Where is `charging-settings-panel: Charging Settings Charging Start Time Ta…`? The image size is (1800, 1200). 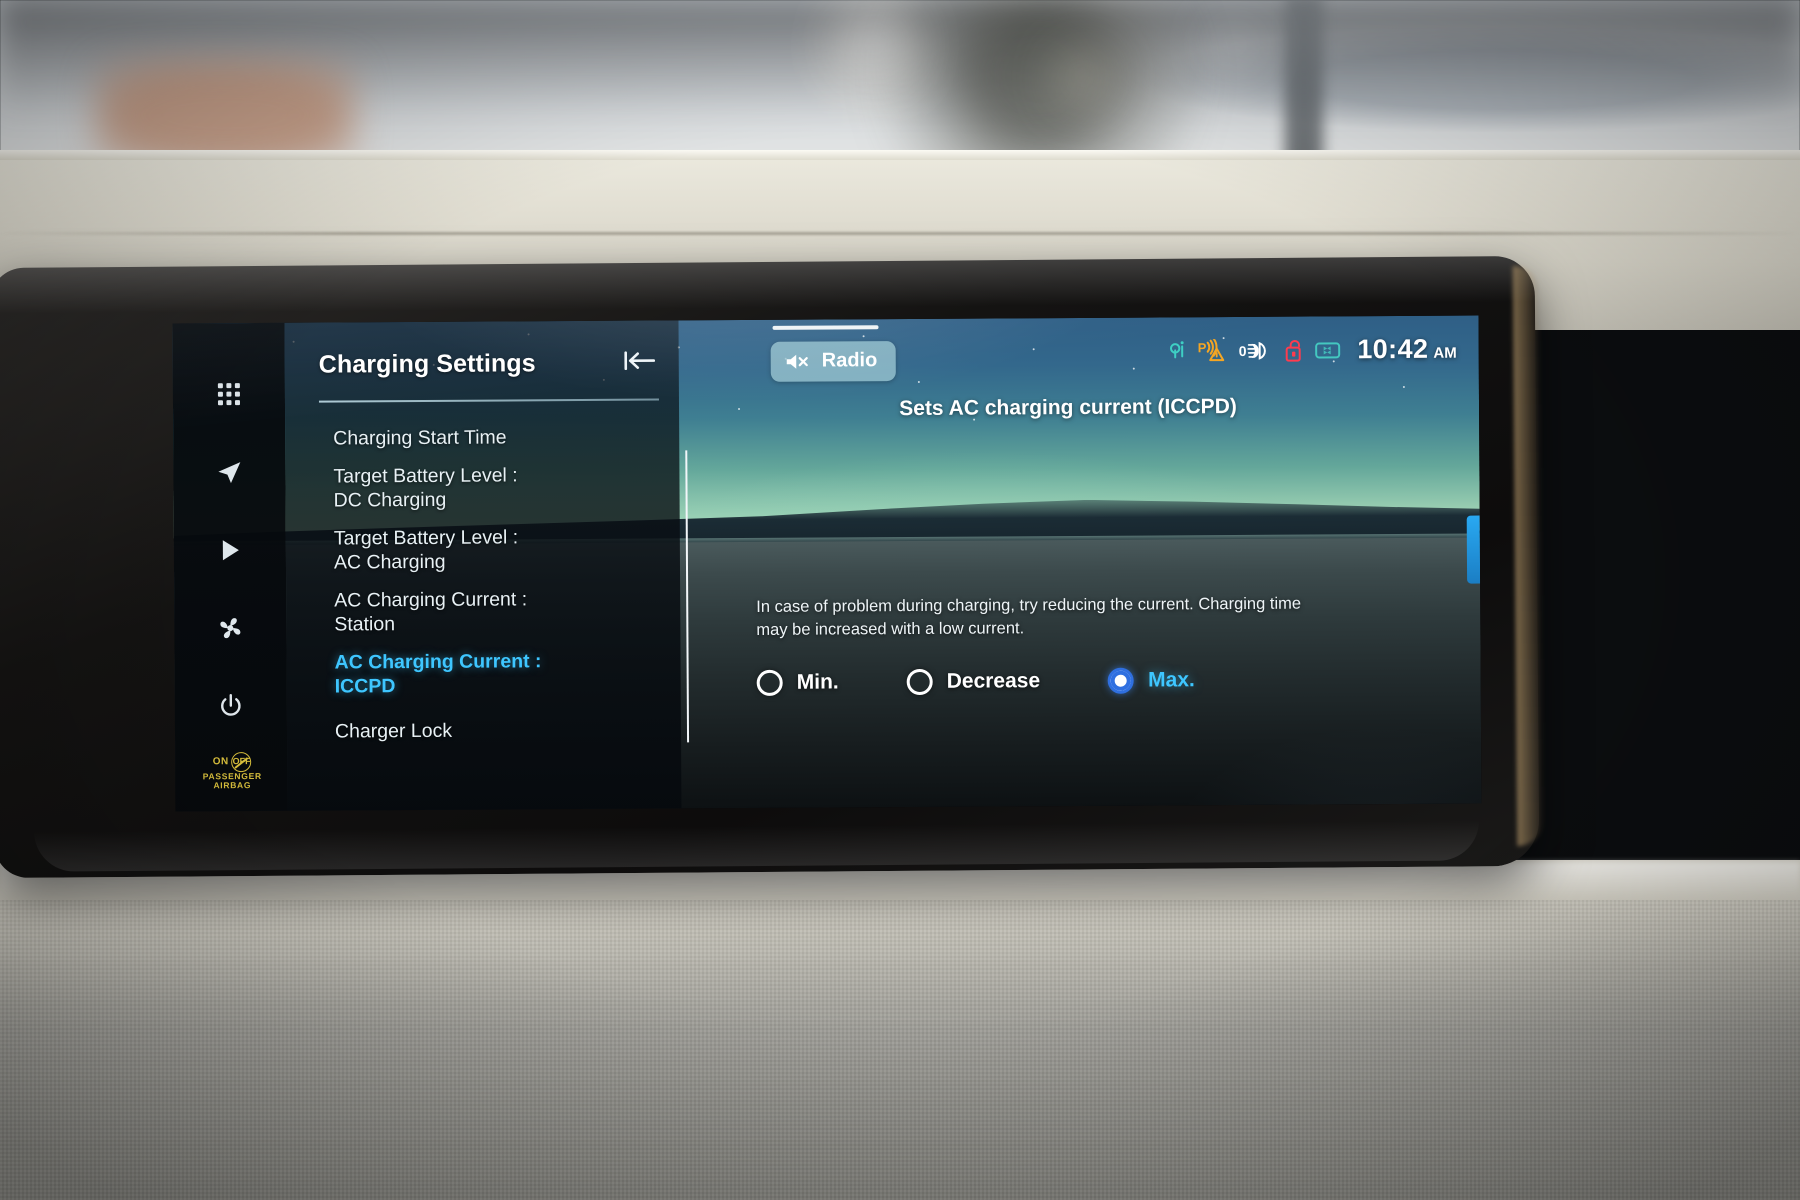 charging-settings-panel: Charging Settings Charging Start Time Ta… is located at coordinates (483, 565).